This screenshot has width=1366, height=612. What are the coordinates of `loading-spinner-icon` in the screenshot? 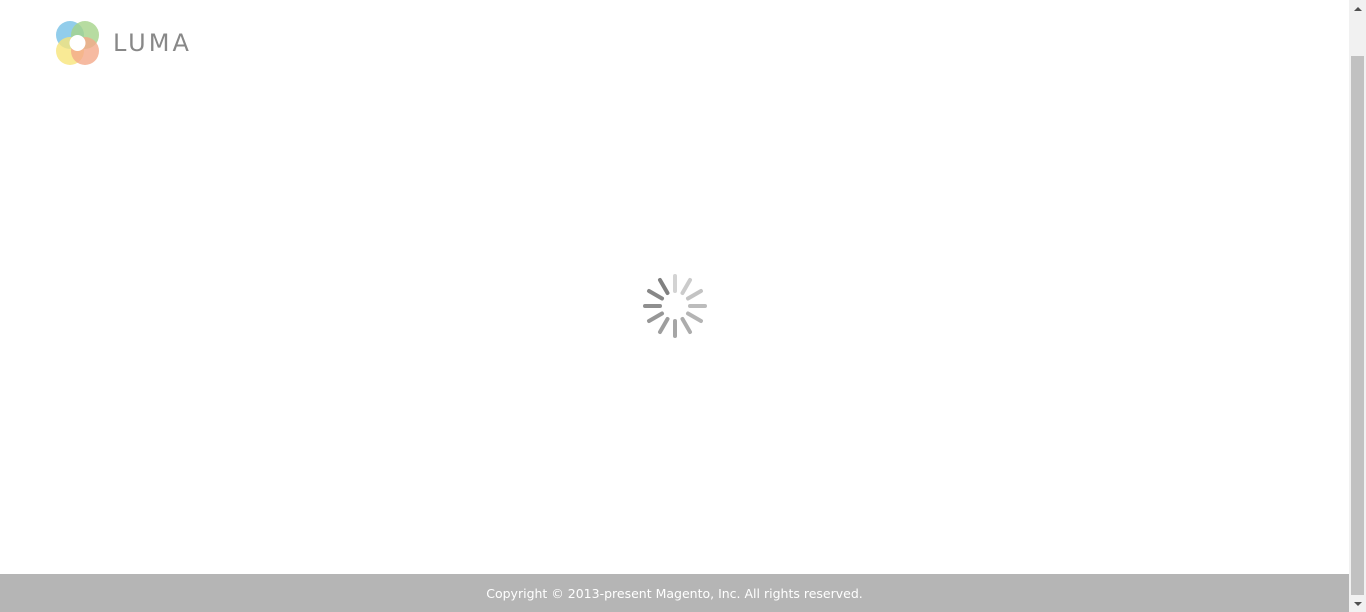 It's located at (675, 306).